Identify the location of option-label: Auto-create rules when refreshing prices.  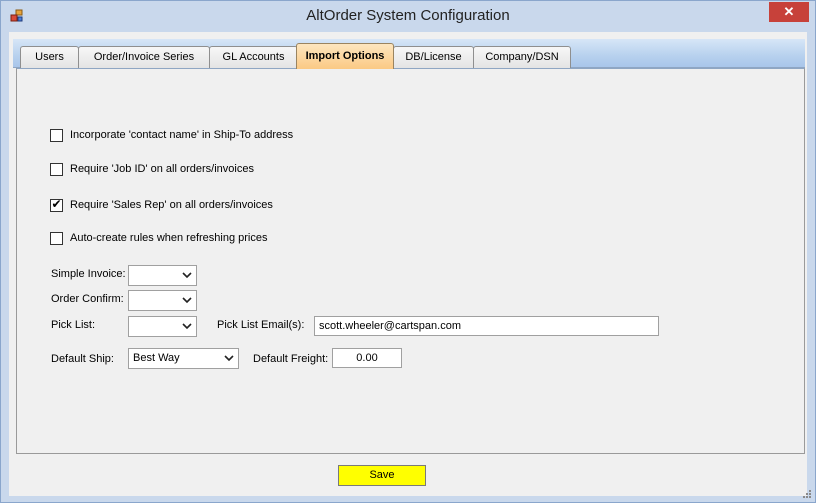
(169, 238).